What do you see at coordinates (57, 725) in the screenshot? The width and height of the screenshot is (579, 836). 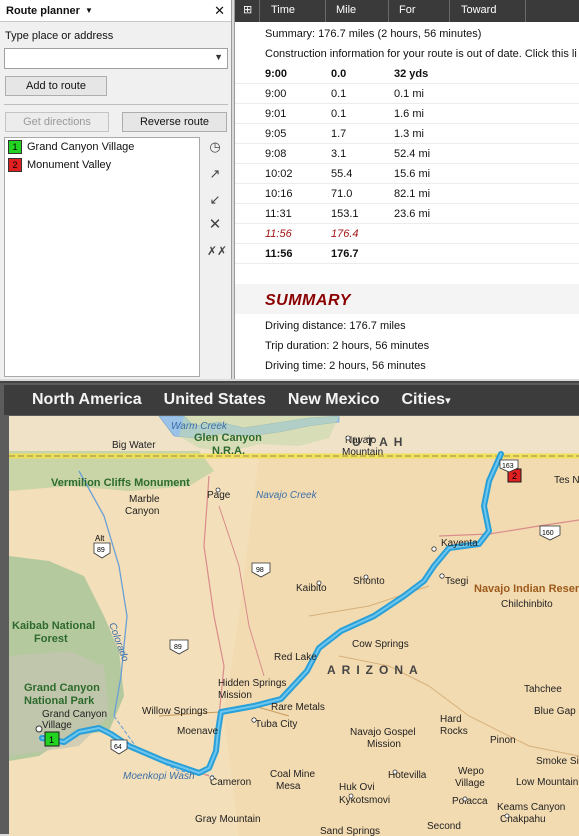 I see `map-label-gc-village-2: Village` at bounding box center [57, 725].